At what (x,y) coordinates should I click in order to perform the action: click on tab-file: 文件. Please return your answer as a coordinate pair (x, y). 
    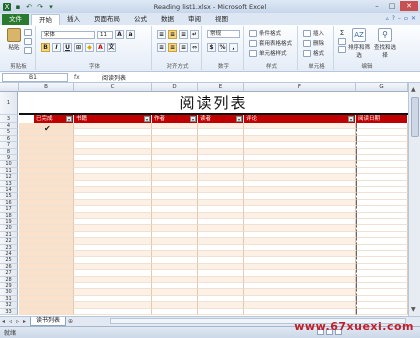
    Looking at the image, I should click on (15, 19).